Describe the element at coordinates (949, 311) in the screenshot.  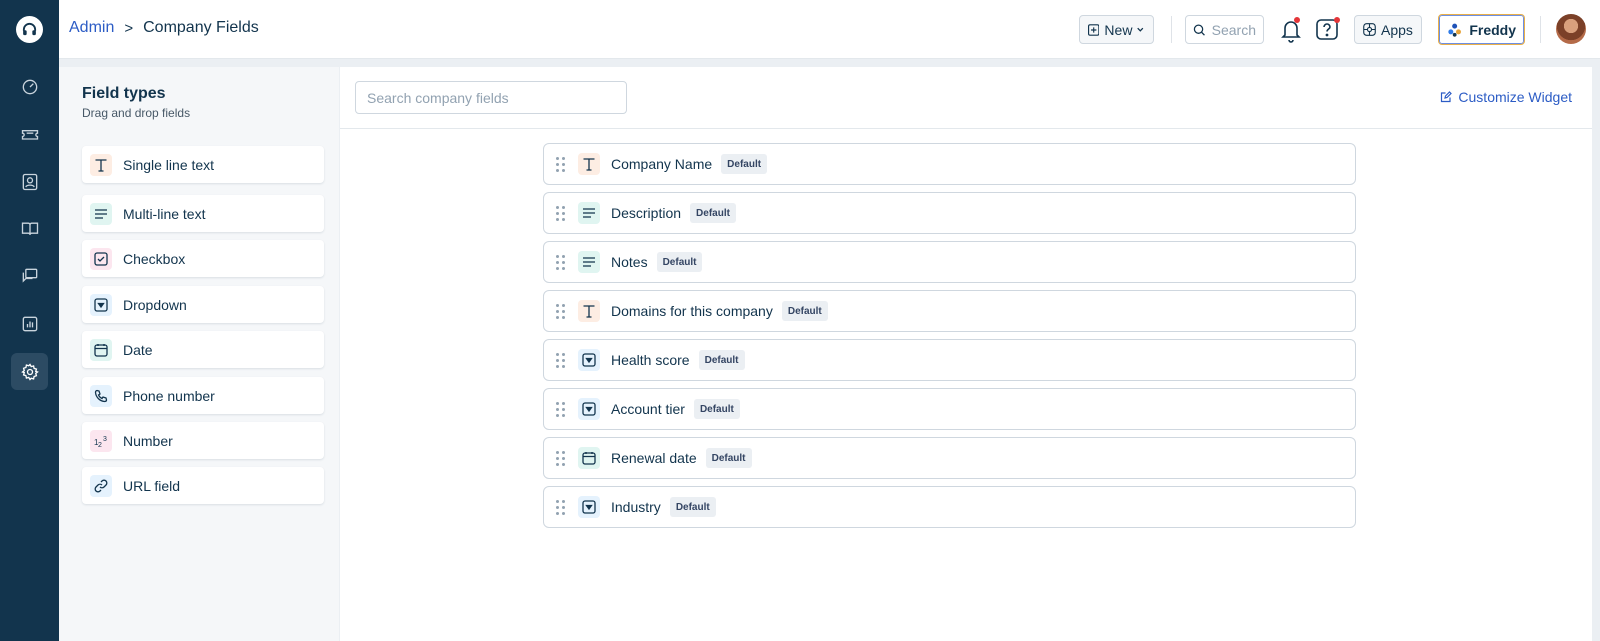
I see `field-row-domains: Domains for this company Default` at that location.